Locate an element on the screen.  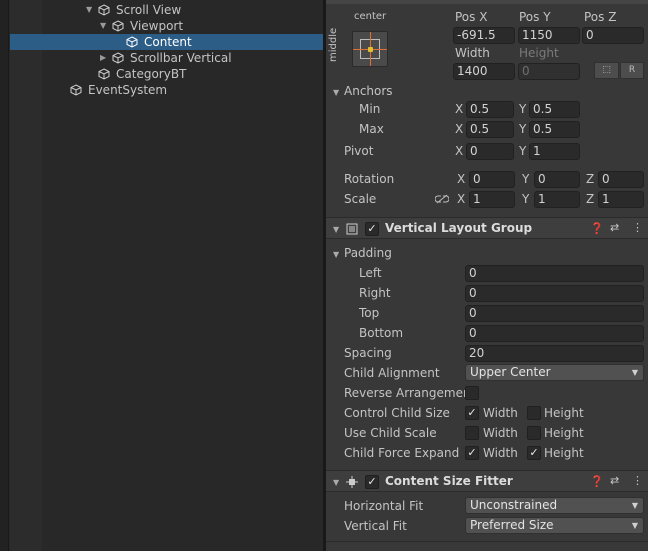
component-divider is located at coordinates (487, 541).